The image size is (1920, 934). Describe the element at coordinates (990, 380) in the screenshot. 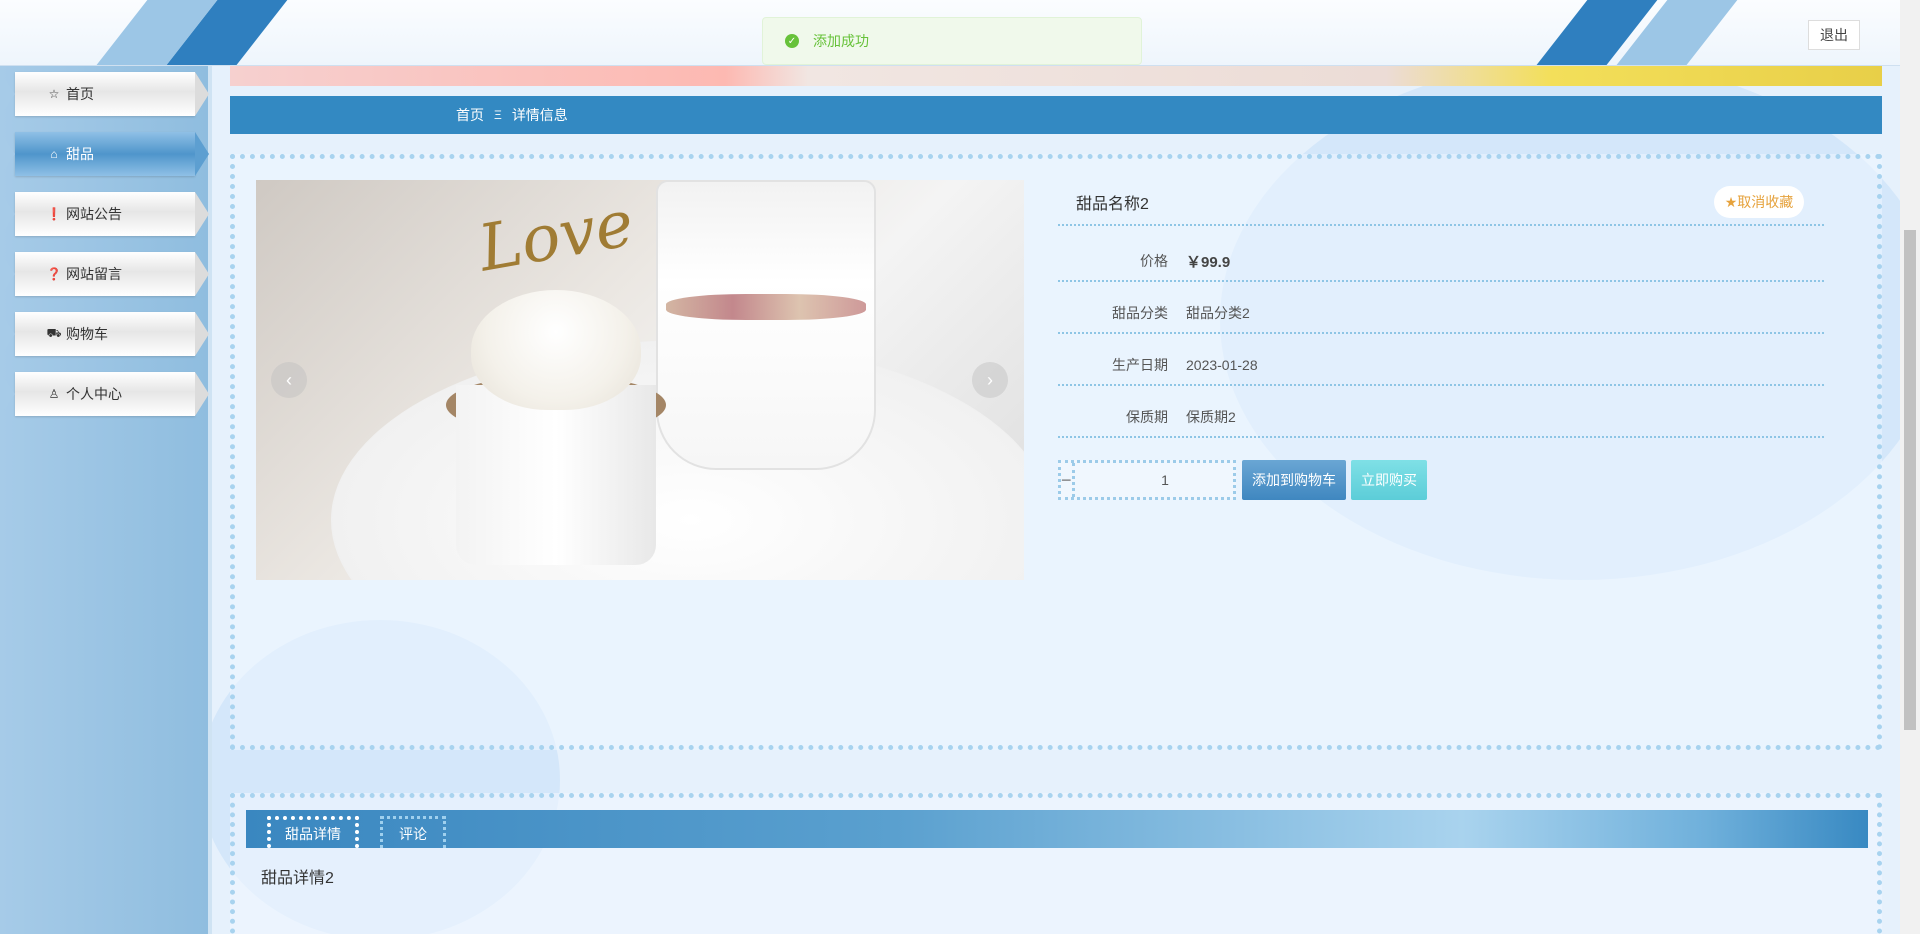

I see `carousel-next-icon: ›` at that location.